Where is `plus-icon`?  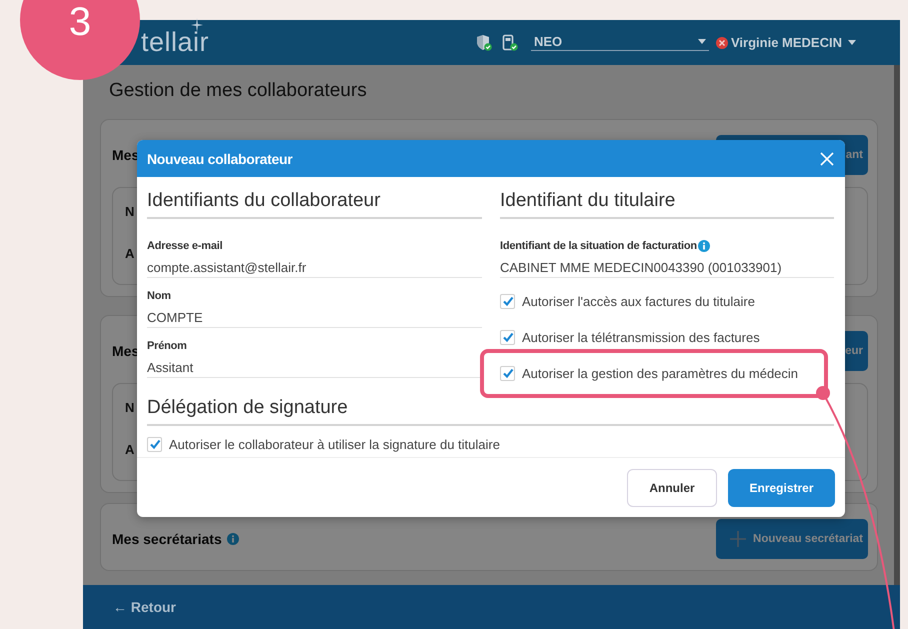 plus-icon is located at coordinates (738, 539).